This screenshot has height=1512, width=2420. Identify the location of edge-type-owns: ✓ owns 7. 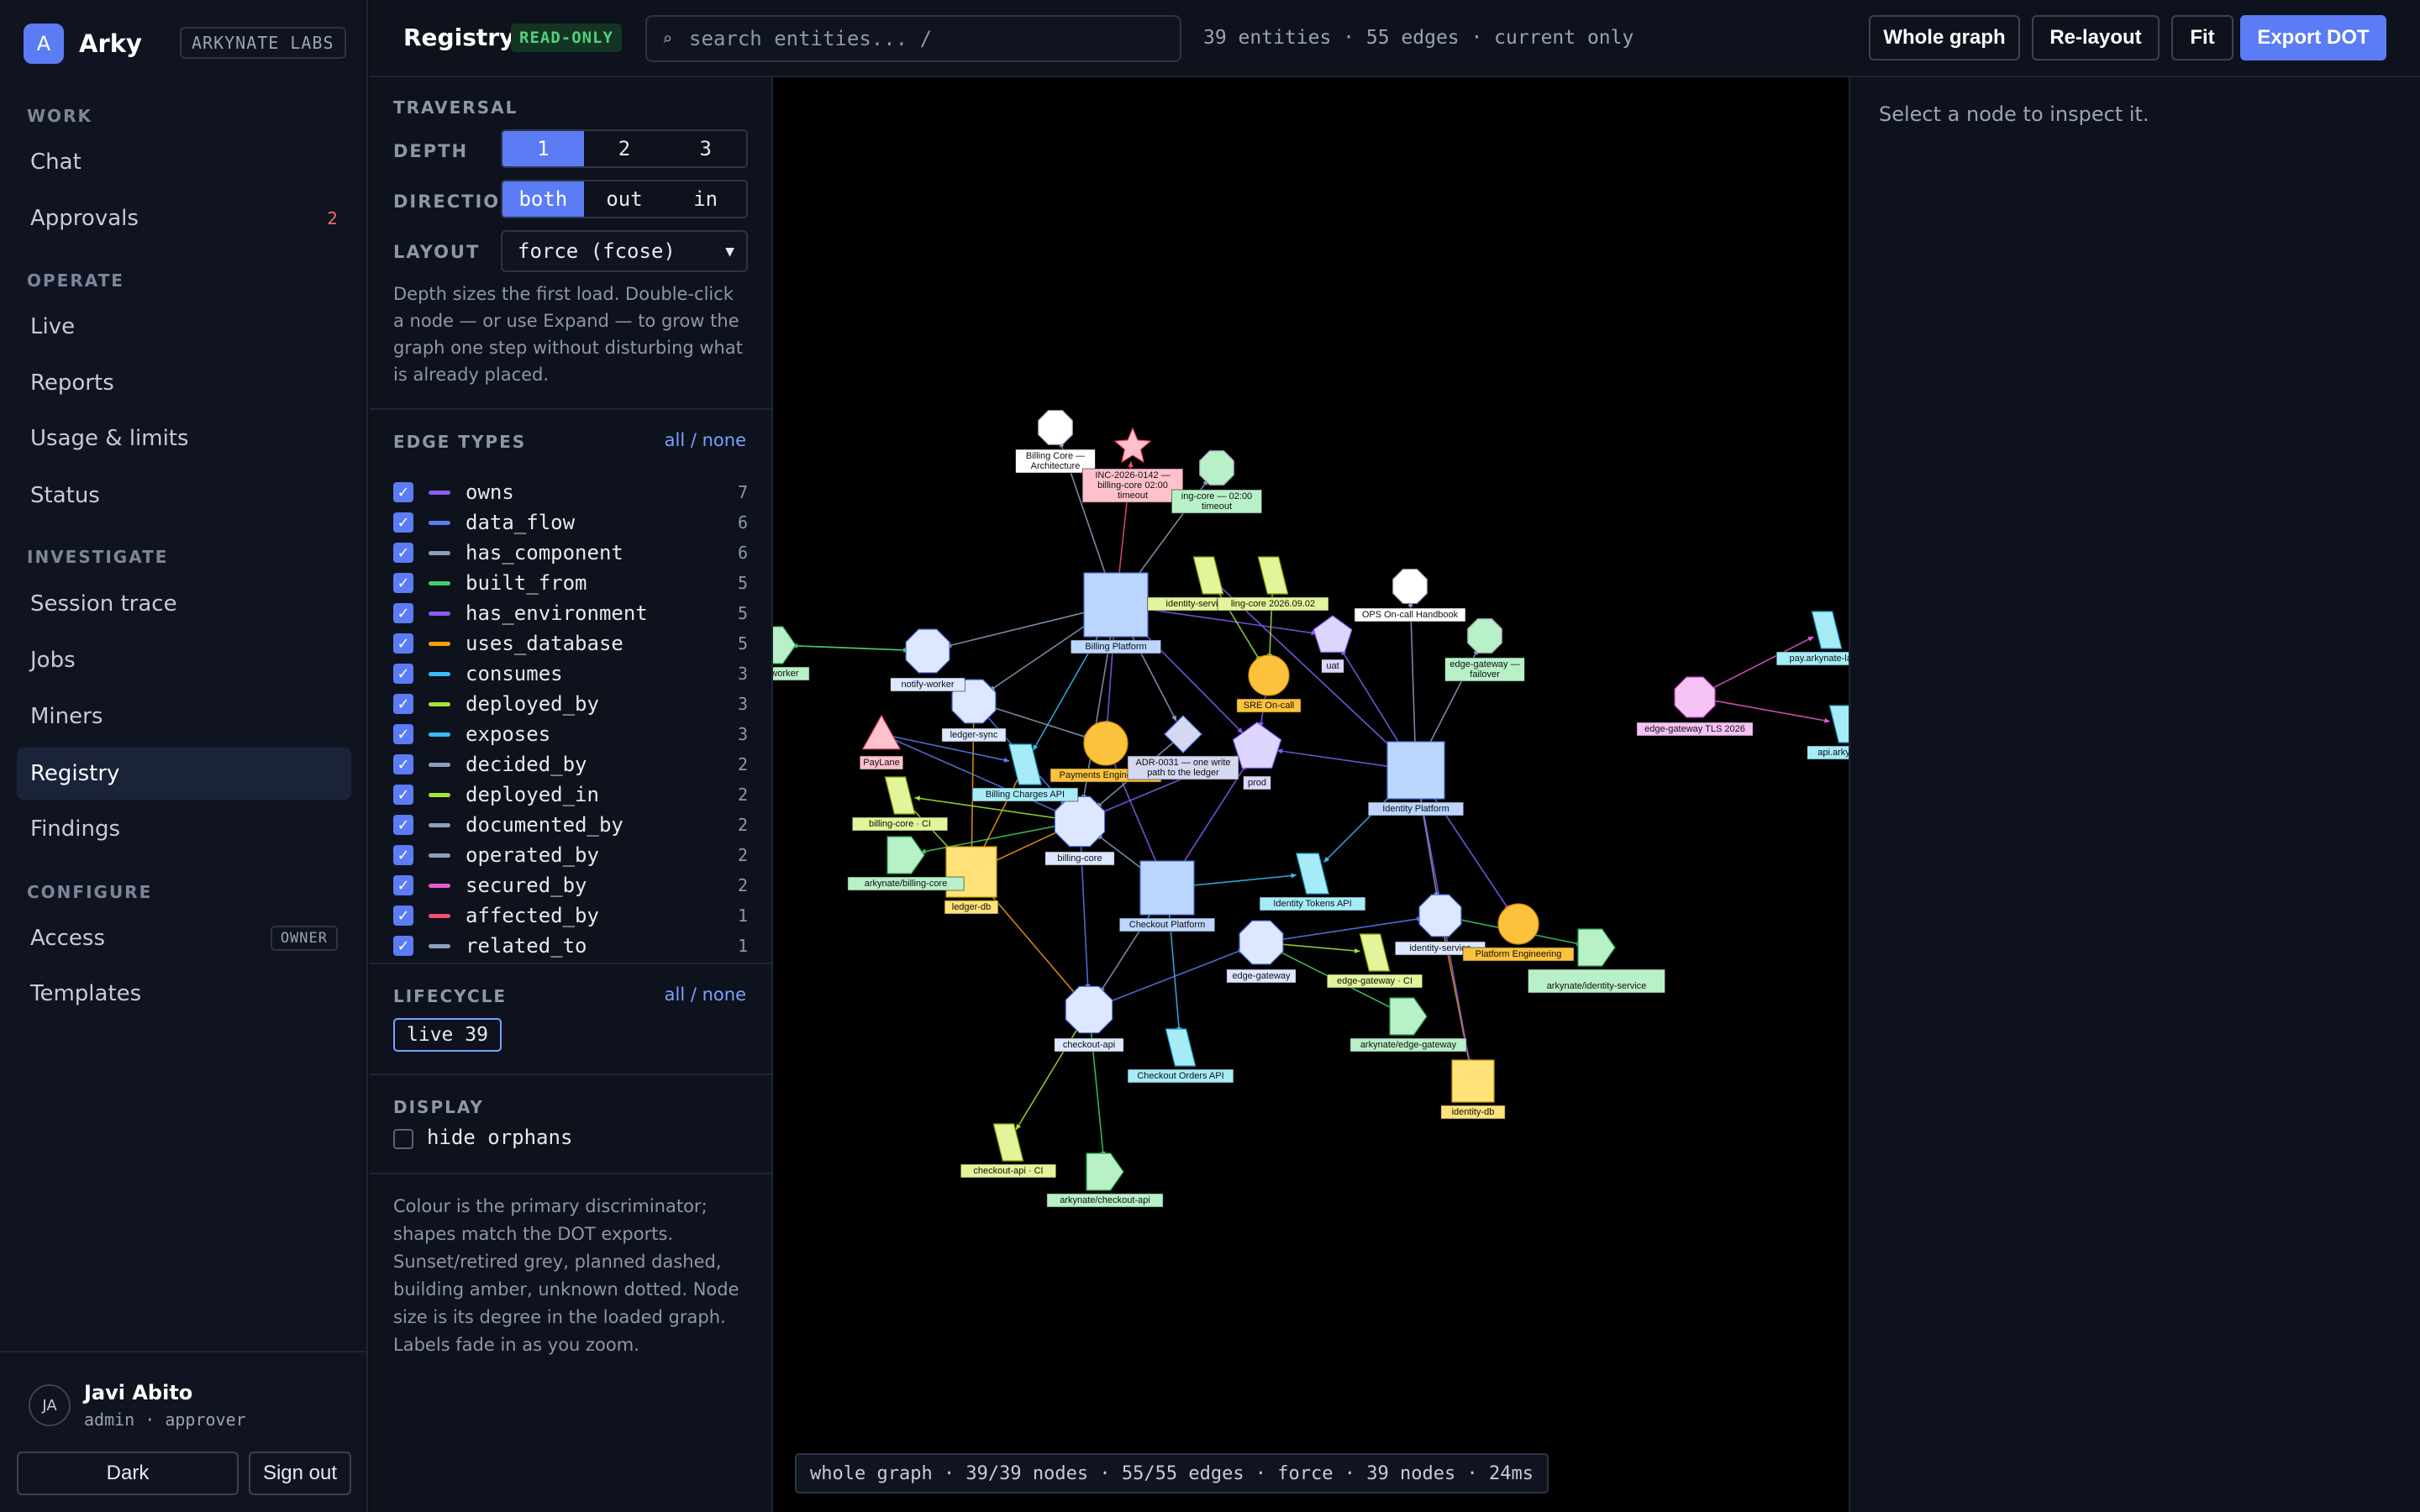
(570, 492).